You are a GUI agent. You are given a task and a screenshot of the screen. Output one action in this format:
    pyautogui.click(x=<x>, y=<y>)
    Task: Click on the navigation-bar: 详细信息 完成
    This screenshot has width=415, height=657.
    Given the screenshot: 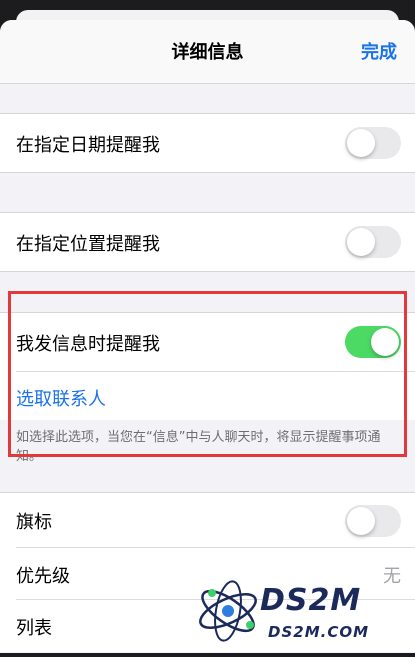 What is the action you would take?
    pyautogui.click(x=207, y=52)
    